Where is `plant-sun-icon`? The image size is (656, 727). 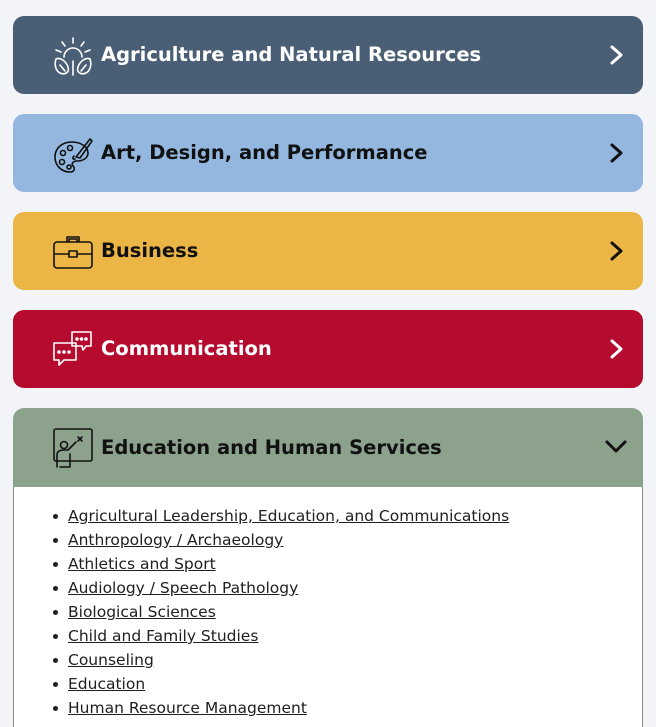
plant-sun-icon is located at coordinates (73, 56).